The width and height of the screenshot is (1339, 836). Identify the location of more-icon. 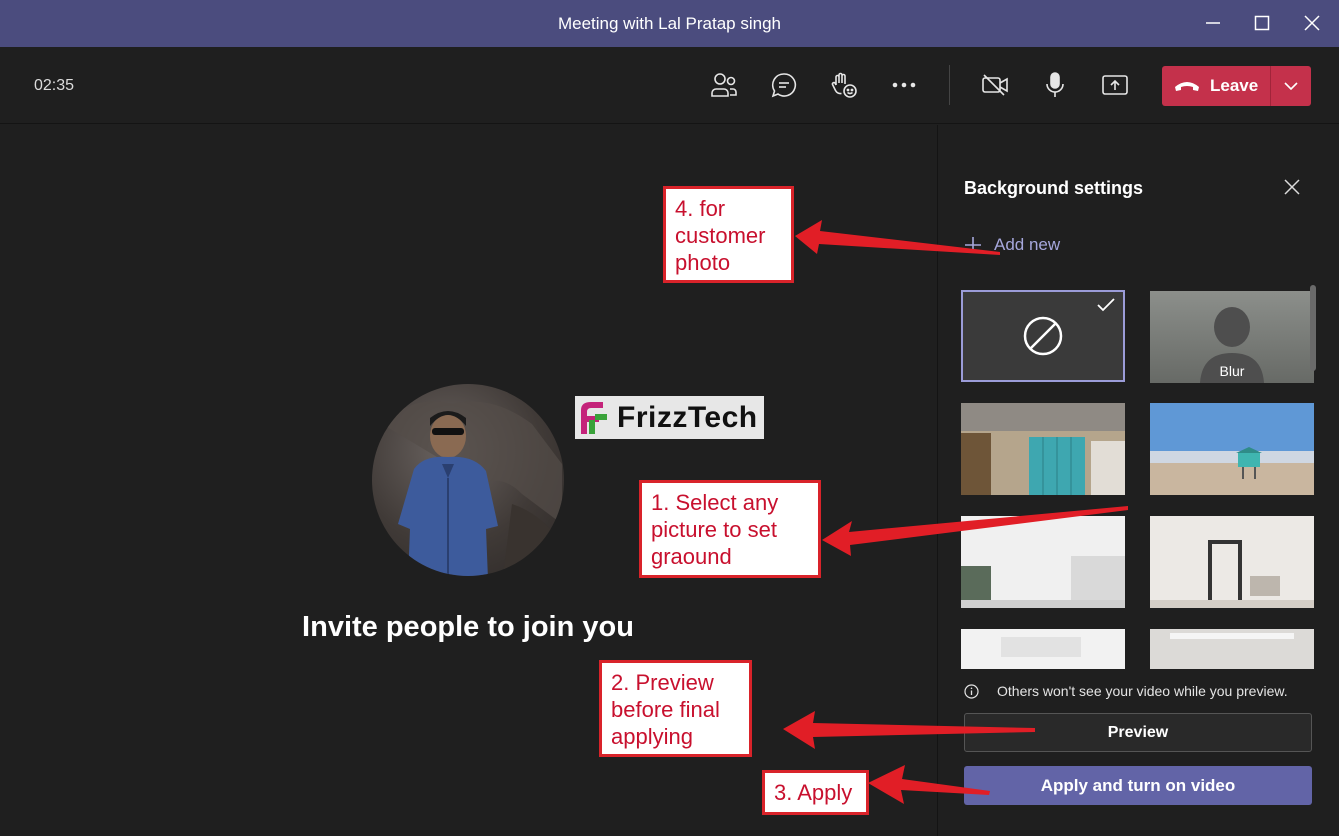
(904, 85).